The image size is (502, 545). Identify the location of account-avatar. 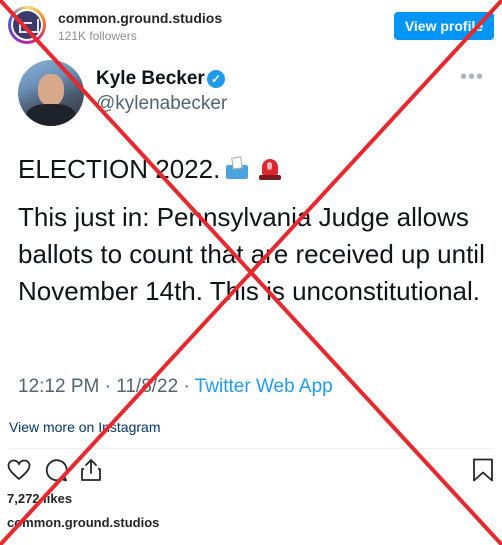
(27, 25).